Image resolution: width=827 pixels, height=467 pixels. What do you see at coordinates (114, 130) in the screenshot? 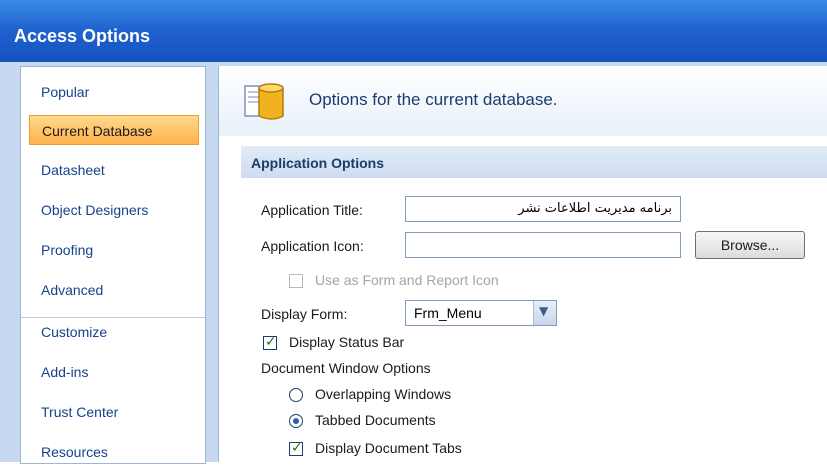
I see `sidebar-item-current-database: Current Database` at bounding box center [114, 130].